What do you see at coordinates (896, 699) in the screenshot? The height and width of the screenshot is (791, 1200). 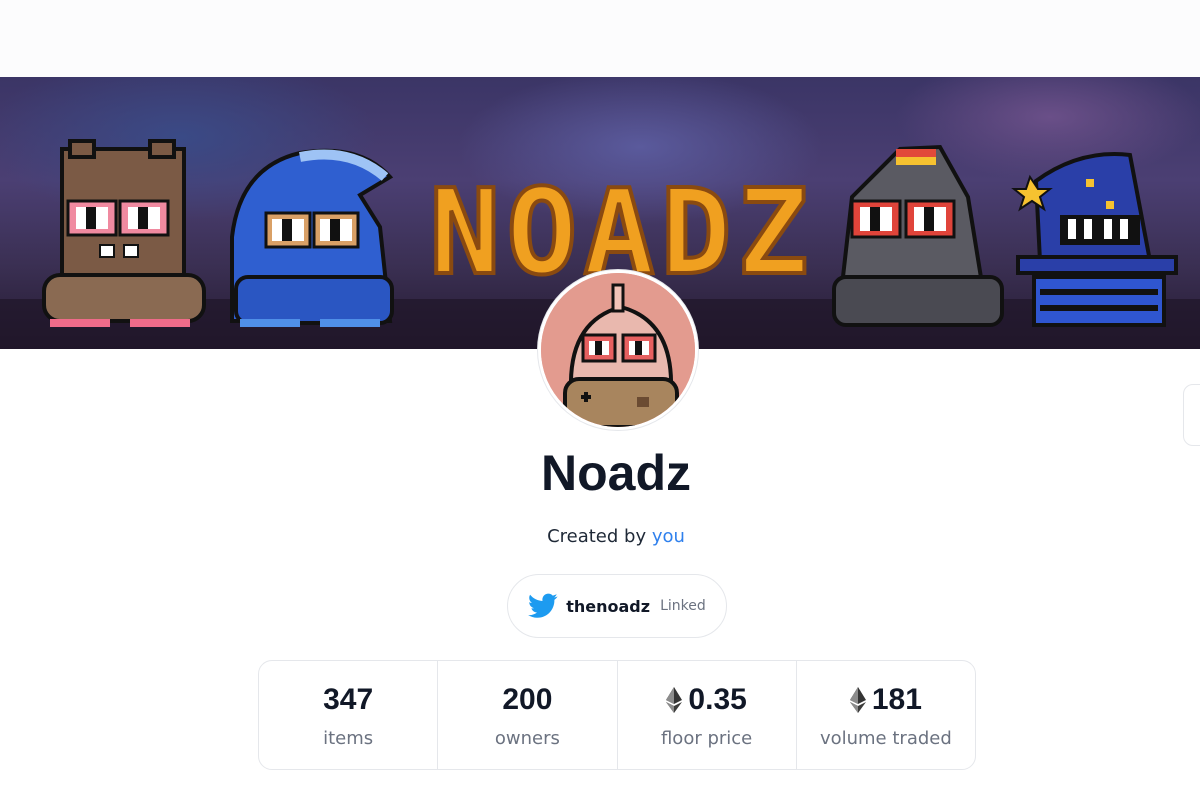 I see `stat-volume-traded-value: 181` at bounding box center [896, 699].